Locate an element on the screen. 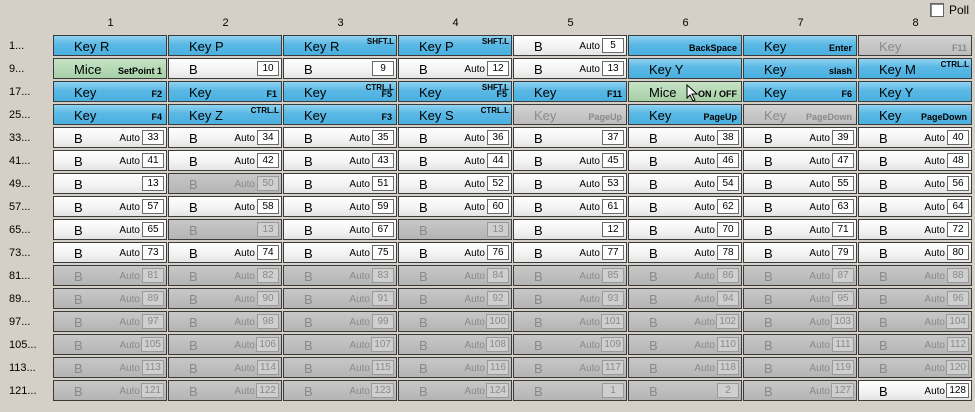 This screenshot has height=412, width=975. button-number-field: 122 is located at coordinates (267, 390).